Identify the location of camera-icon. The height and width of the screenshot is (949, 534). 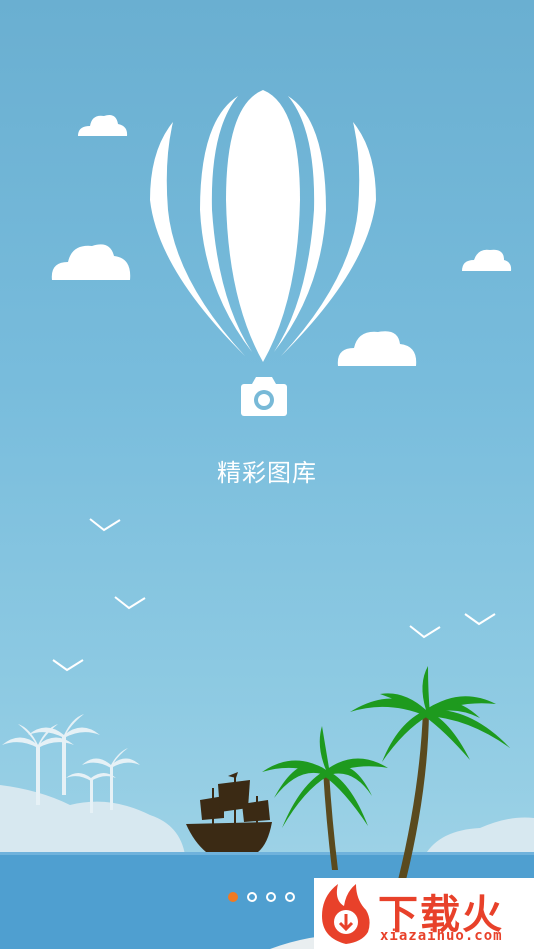
(264, 396).